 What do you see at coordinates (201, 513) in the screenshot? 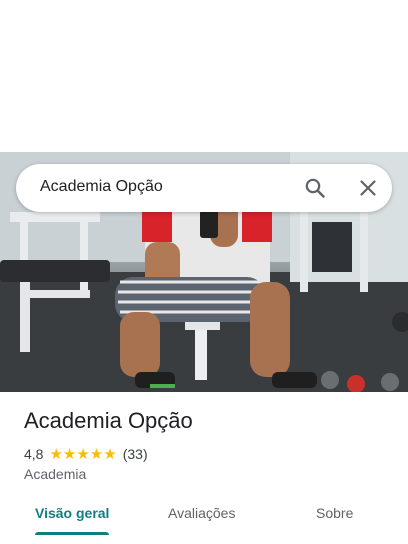
I see `tab-reviews: Avaliações` at bounding box center [201, 513].